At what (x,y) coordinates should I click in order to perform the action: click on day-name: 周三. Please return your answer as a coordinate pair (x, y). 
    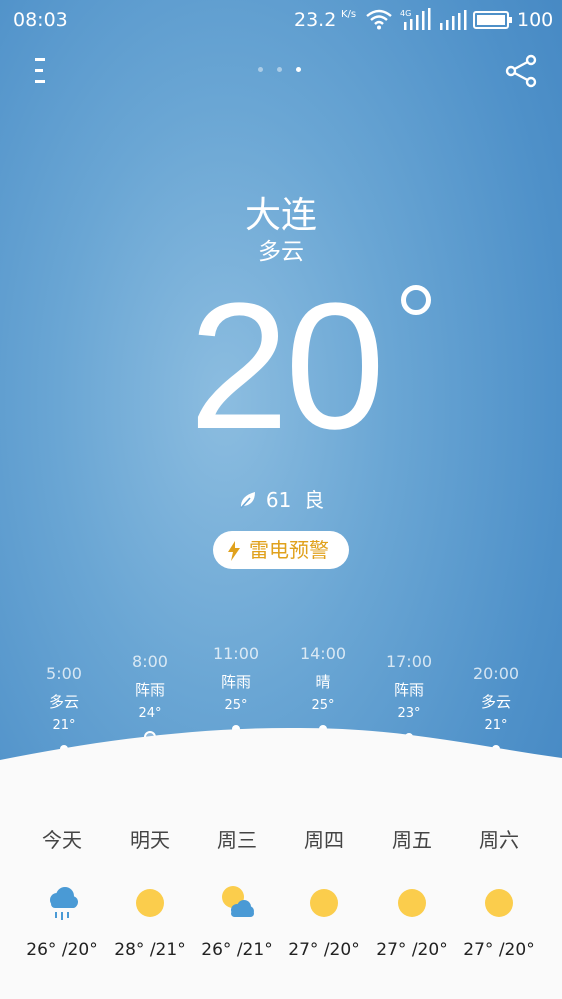
    Looking at the image, I should click on (237, 840).